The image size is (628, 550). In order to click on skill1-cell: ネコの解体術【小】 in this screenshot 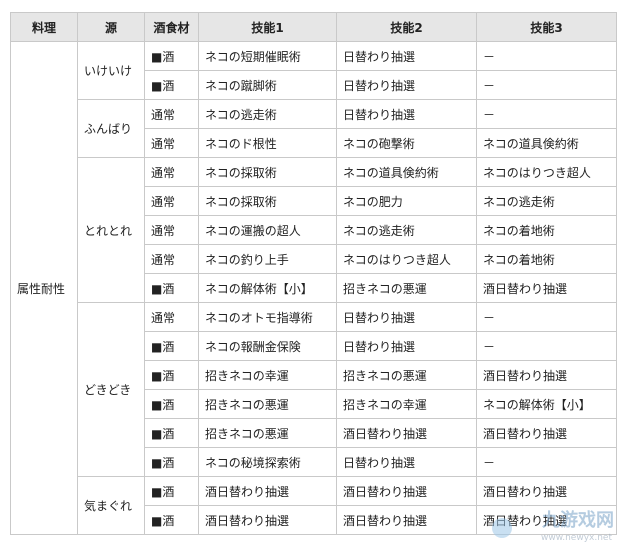, I will do `click(267, 288)`.